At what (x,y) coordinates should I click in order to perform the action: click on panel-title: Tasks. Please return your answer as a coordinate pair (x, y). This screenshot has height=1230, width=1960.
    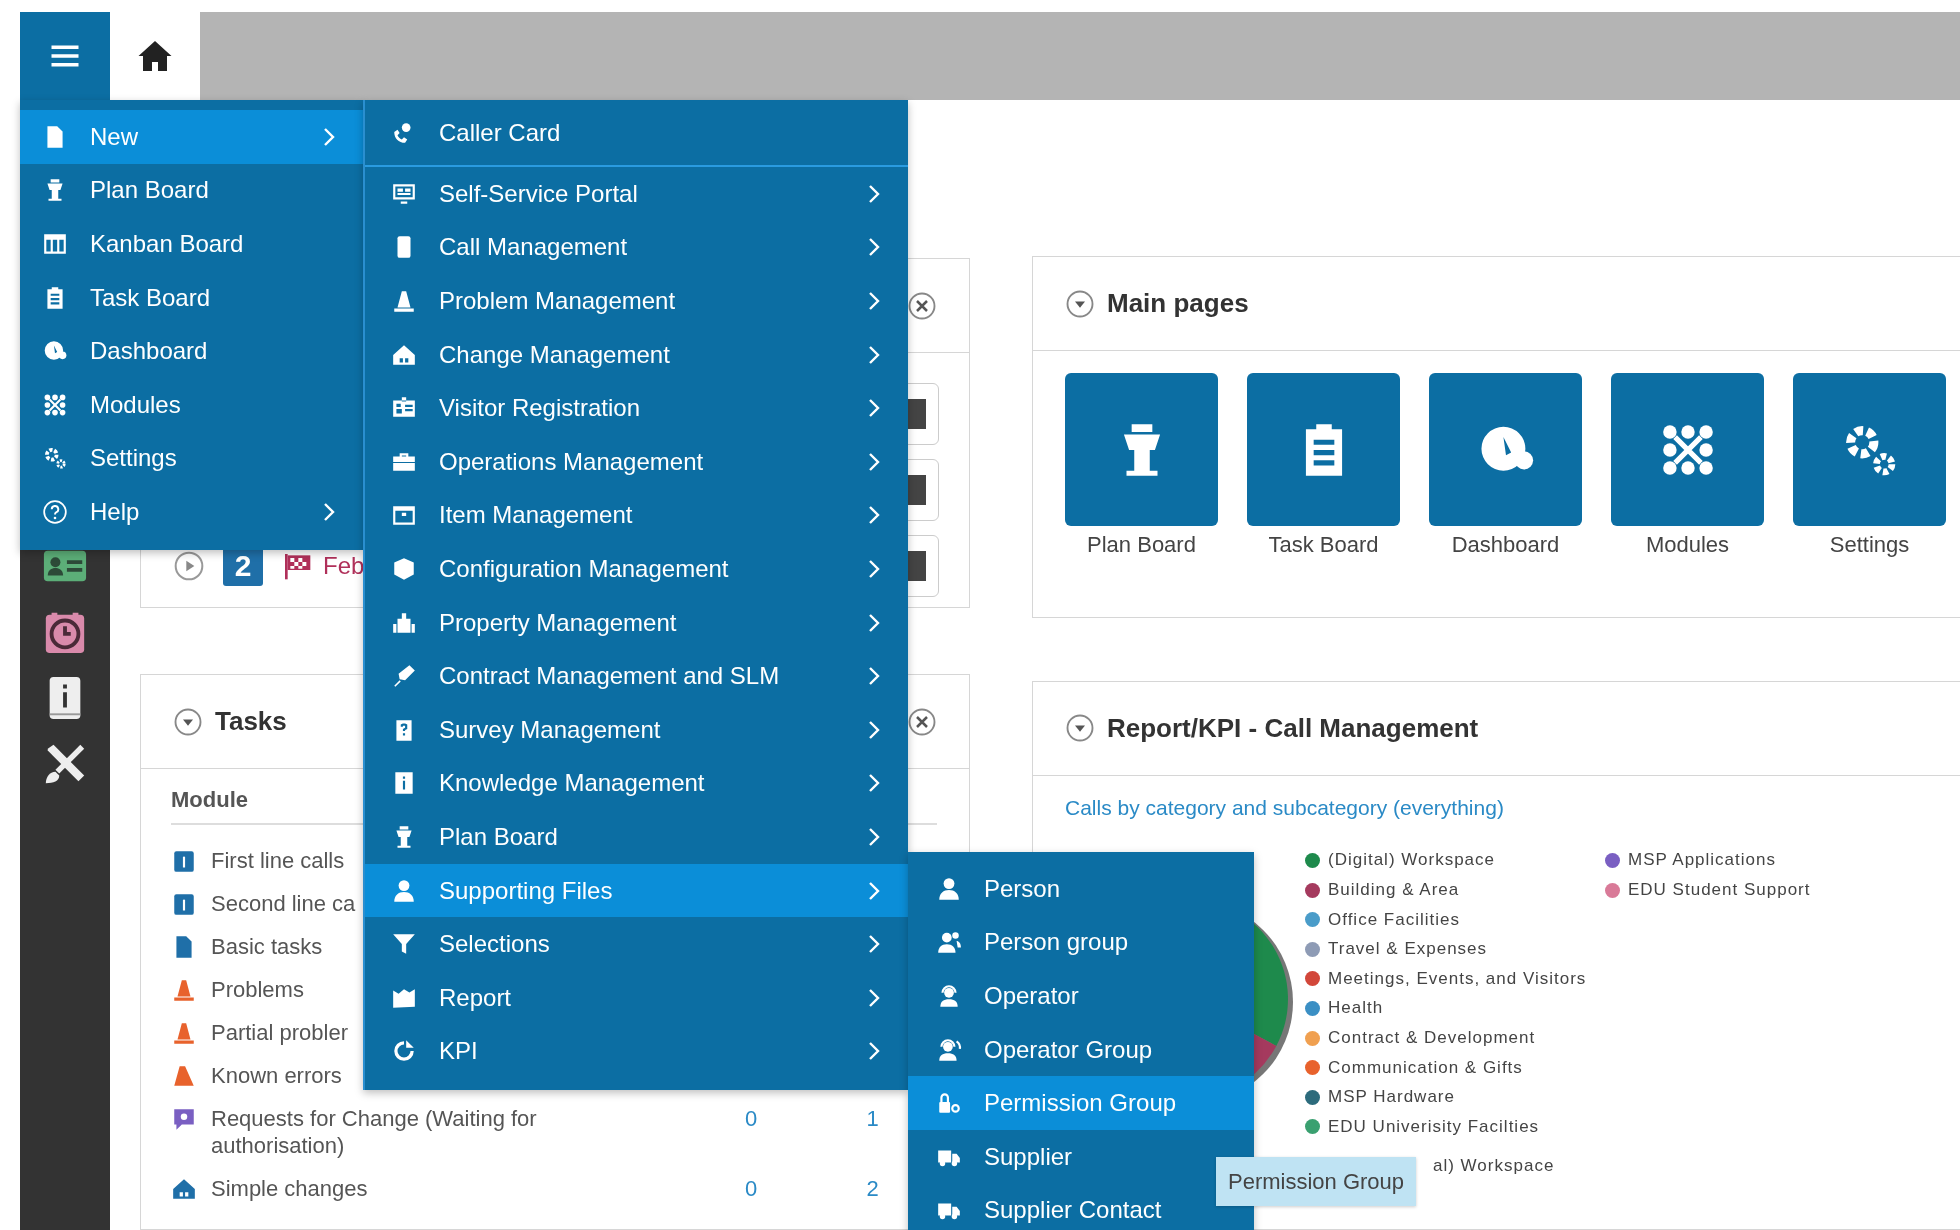
    Looking at the image, I should click on (251, 722).